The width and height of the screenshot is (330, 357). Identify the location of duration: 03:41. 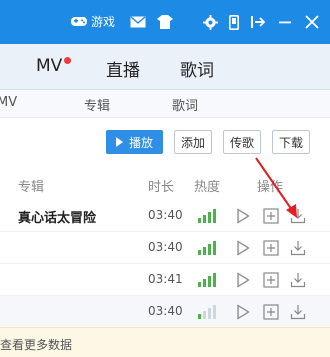
(165, 279).